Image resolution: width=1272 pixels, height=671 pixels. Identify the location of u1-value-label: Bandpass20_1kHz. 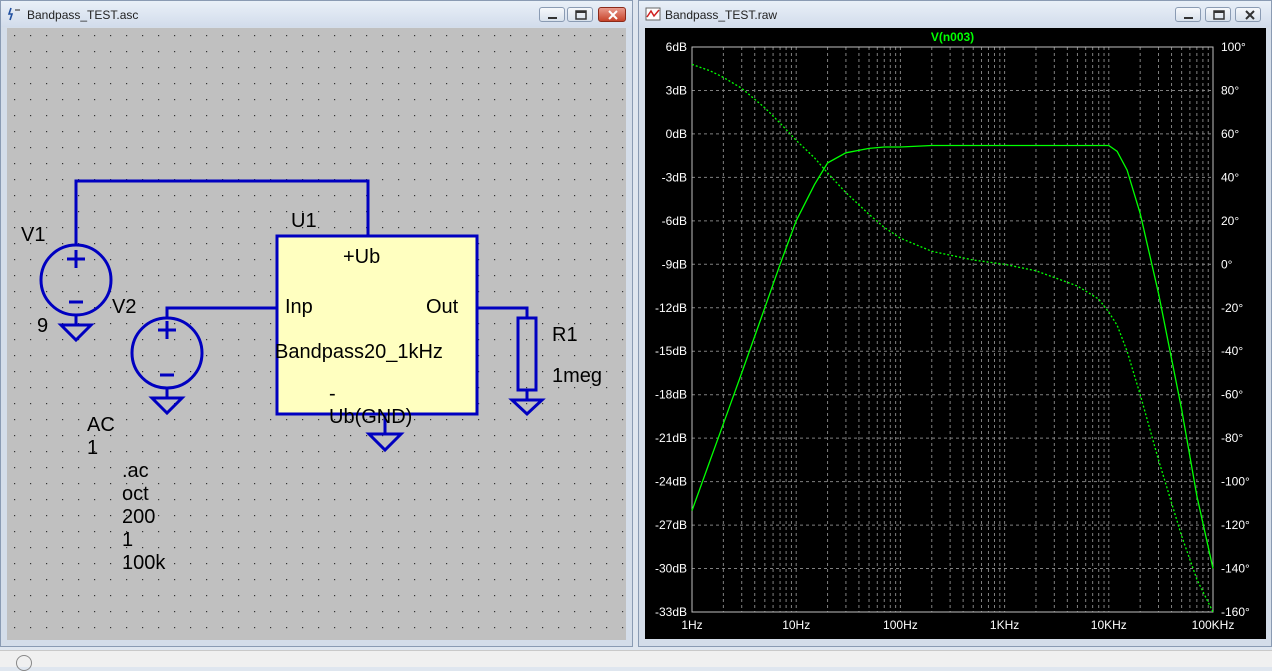
(359, 352).